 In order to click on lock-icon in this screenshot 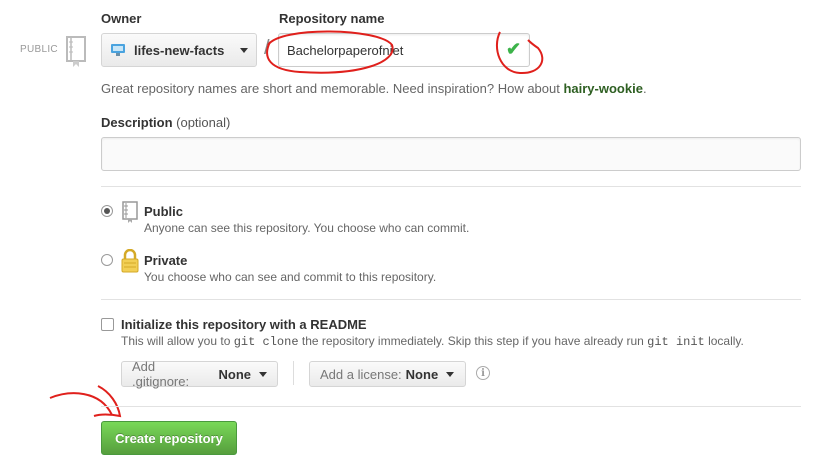, I will do `click(130, 261)`.